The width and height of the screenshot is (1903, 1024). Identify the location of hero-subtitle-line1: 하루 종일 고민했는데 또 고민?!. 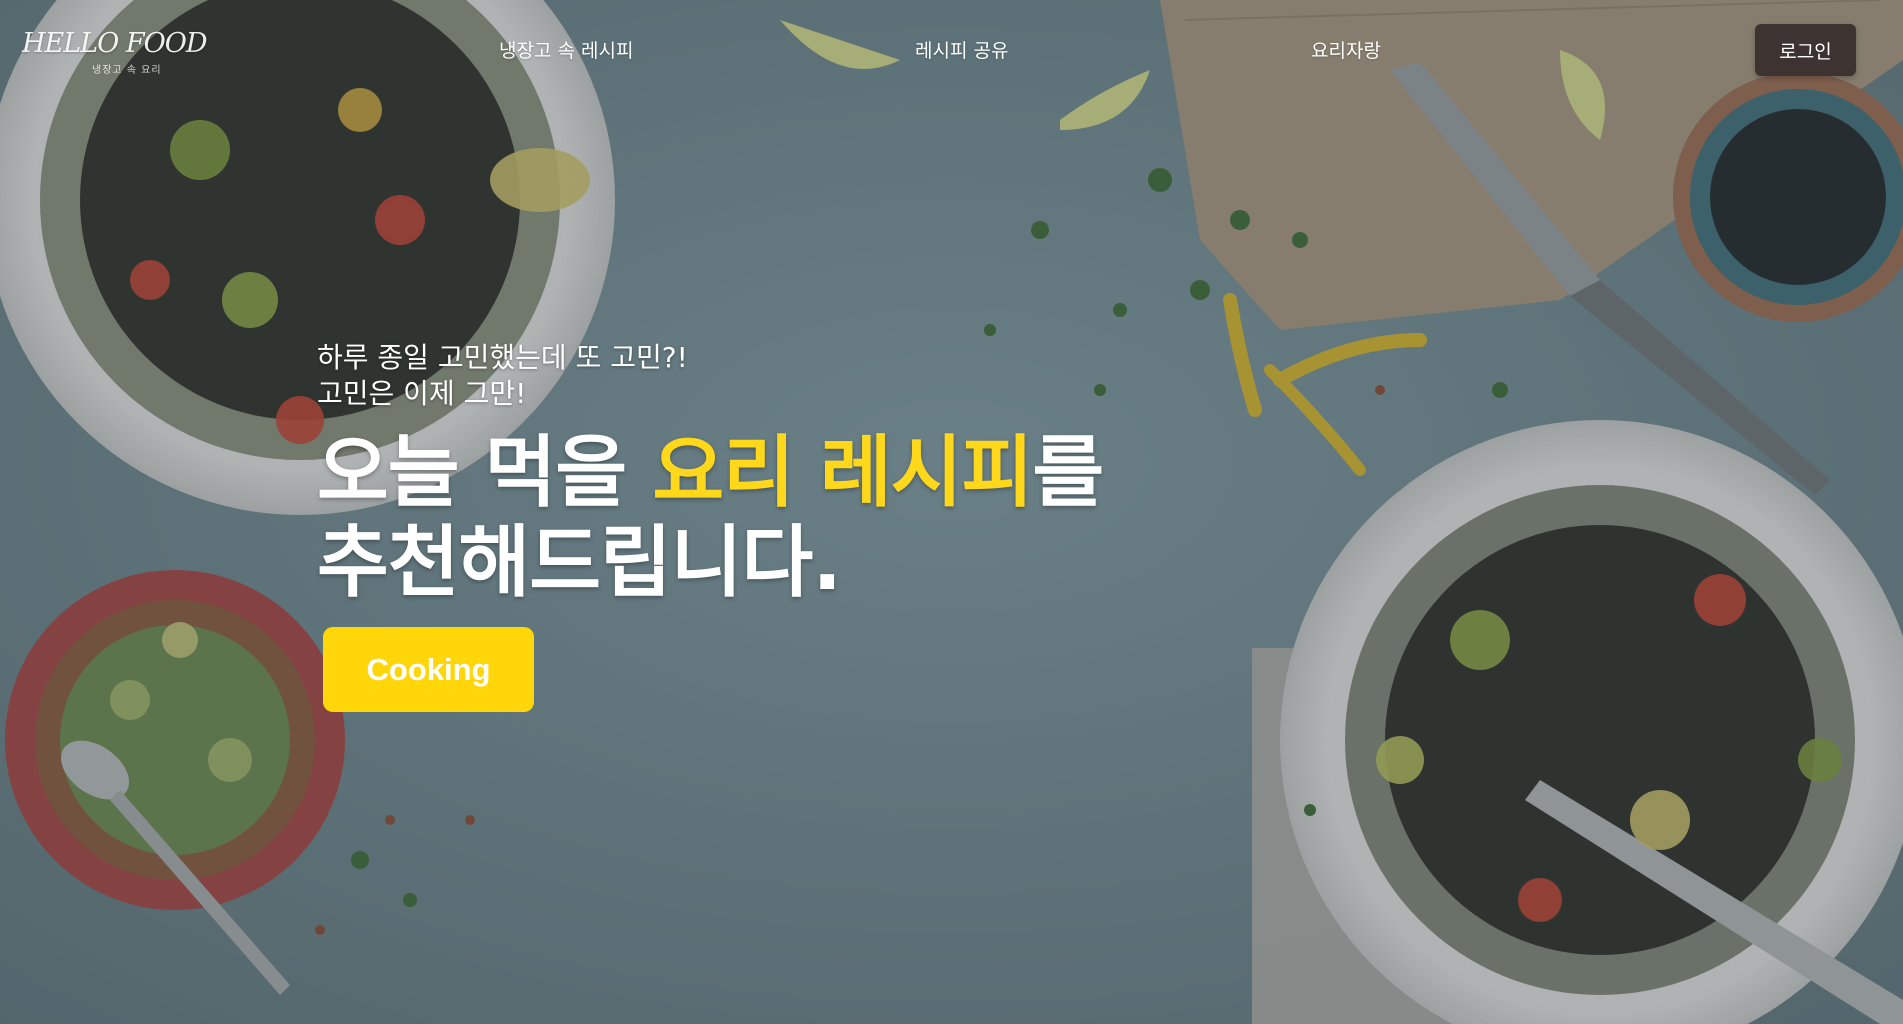
(502, 357).